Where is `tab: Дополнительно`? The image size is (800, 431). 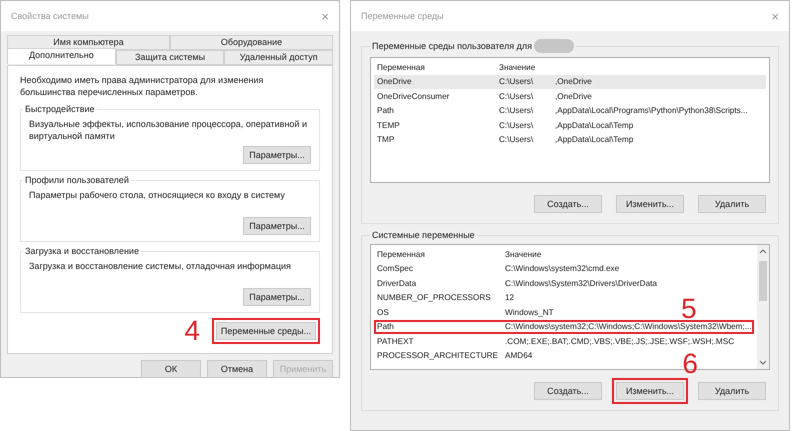
tab: Дополнительно is located at coordinates (61, 56).